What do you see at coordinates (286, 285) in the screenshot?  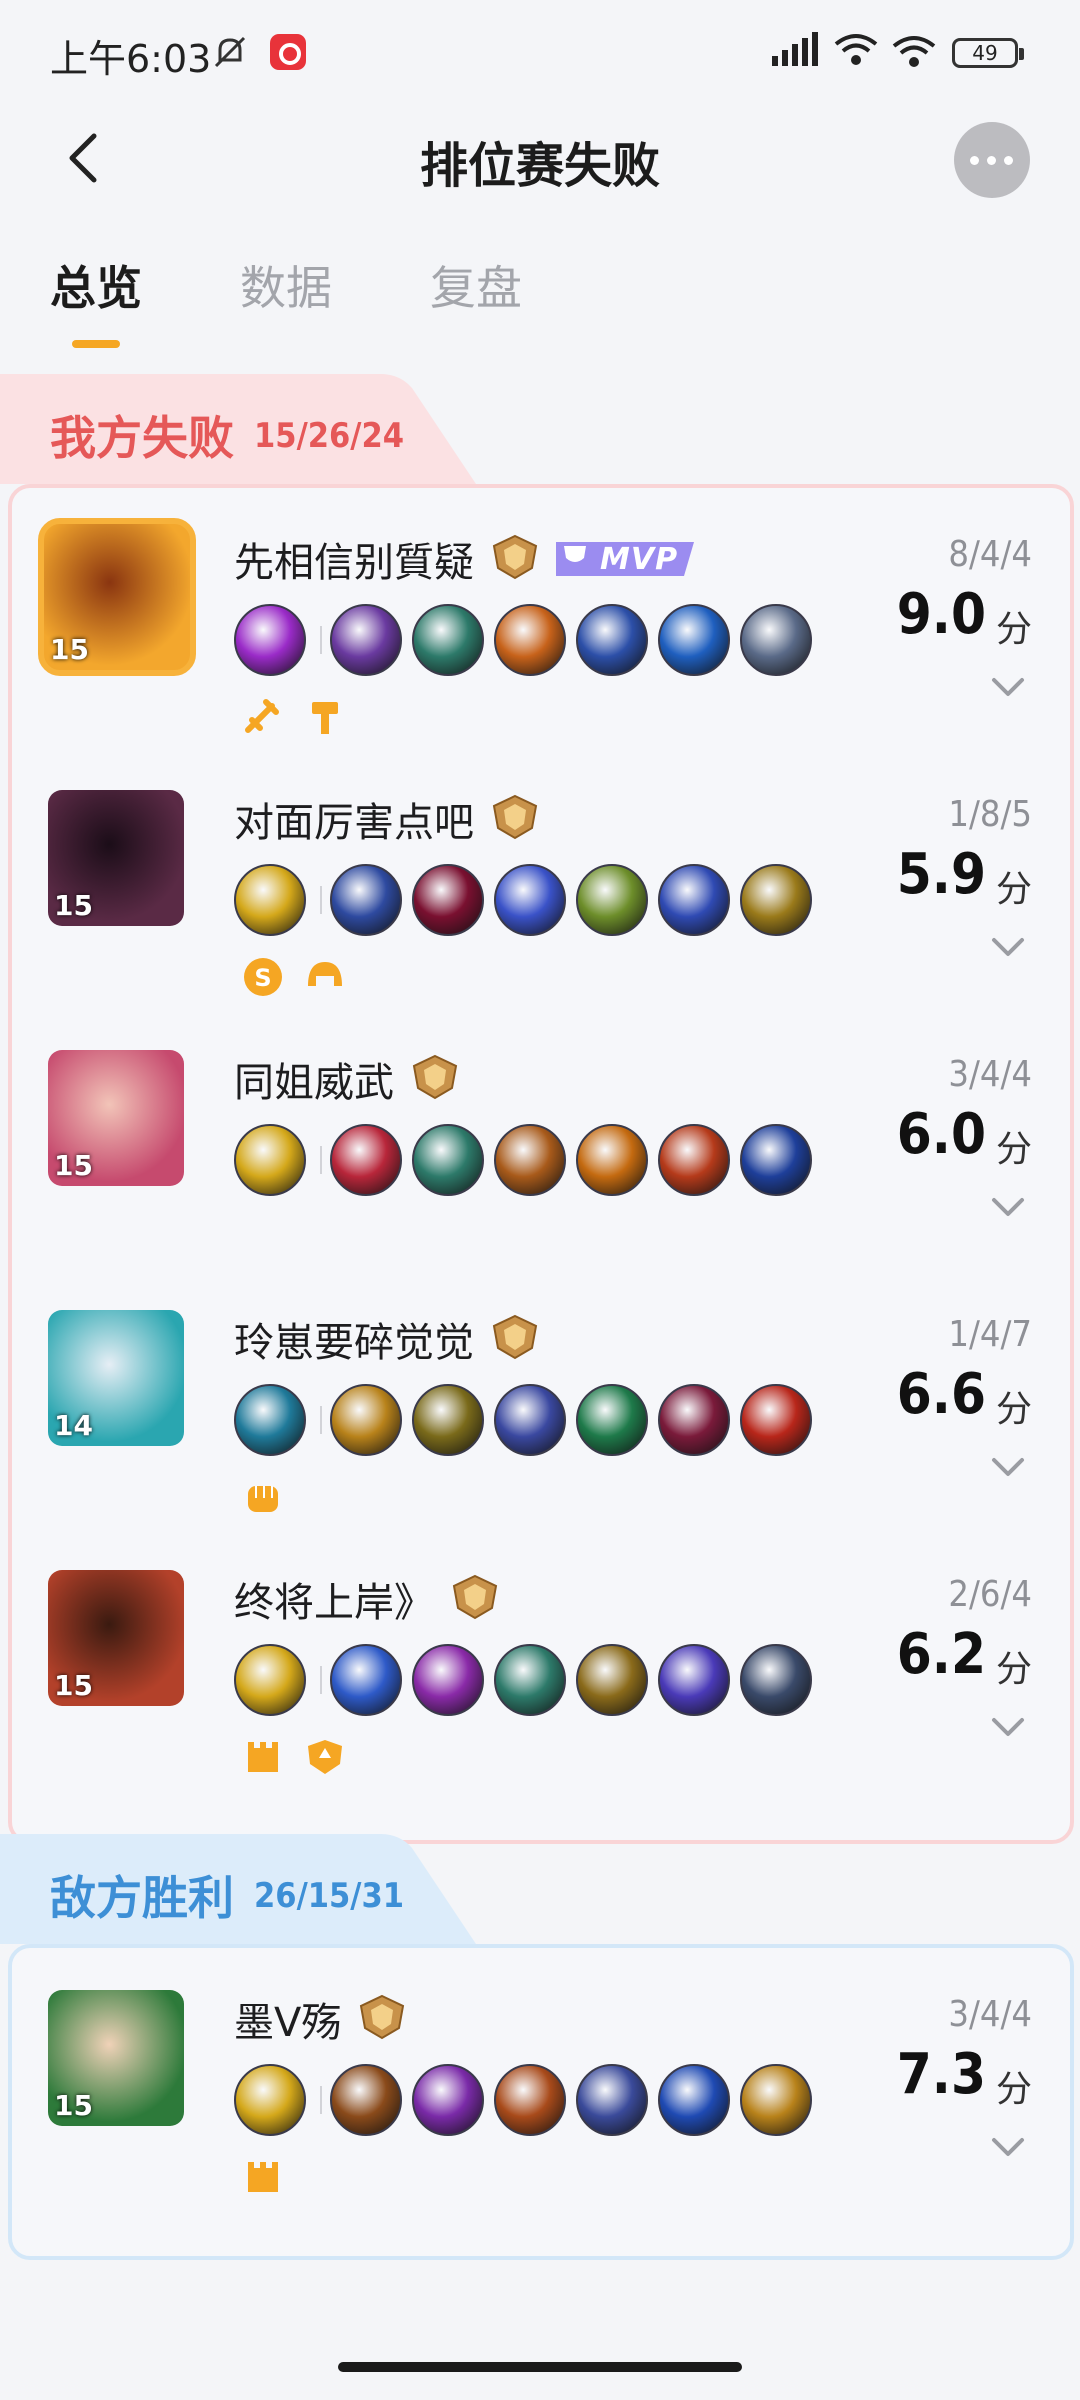 I see `tab-data: 数据` at bounding box center [286, 285].